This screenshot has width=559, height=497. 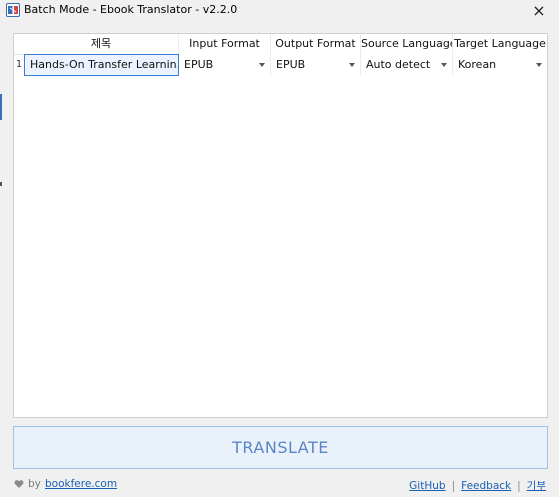 What do you see at coordinates (291, 64) in the screenshot?
I see `output-format-value: EPUB` at bounding box center [291, 64].